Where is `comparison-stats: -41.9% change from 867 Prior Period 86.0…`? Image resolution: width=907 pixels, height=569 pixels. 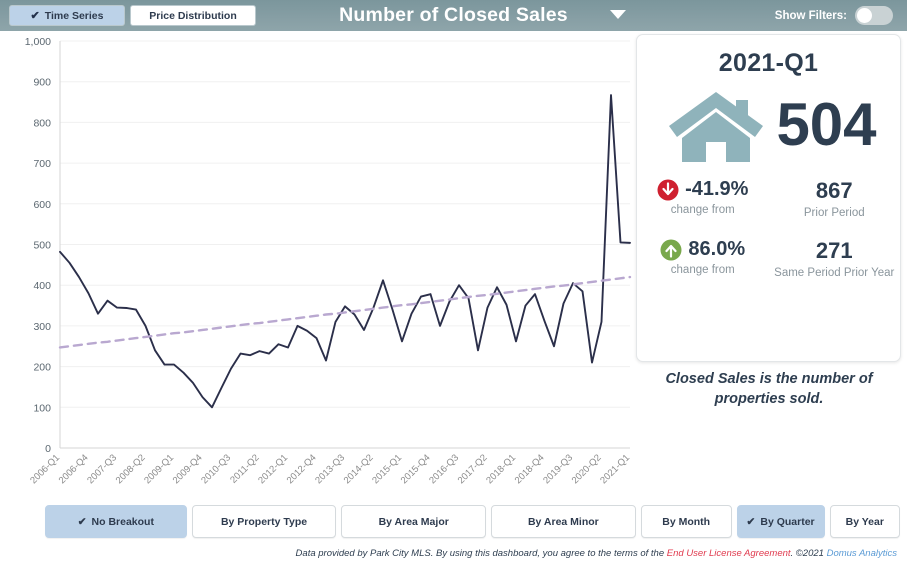 comparison-stats: -41.9% change from 867 Prior Period 86.0… is located at coordinates (768, 229).